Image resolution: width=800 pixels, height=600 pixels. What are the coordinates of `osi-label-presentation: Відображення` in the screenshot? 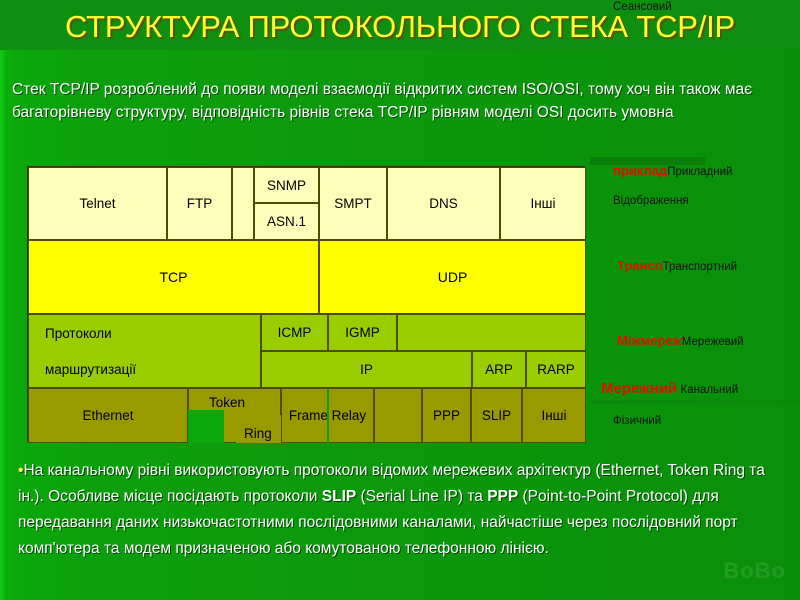 It's located at (651, 201).